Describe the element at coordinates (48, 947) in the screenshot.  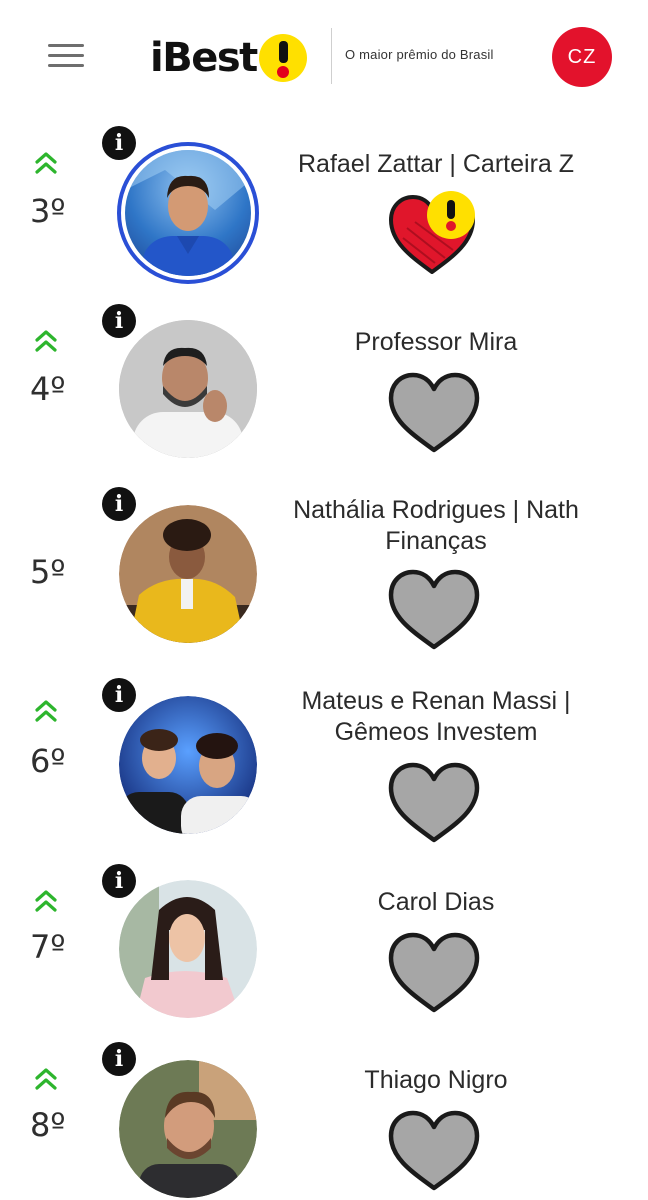
I see `rank-position: 7º` at that location.